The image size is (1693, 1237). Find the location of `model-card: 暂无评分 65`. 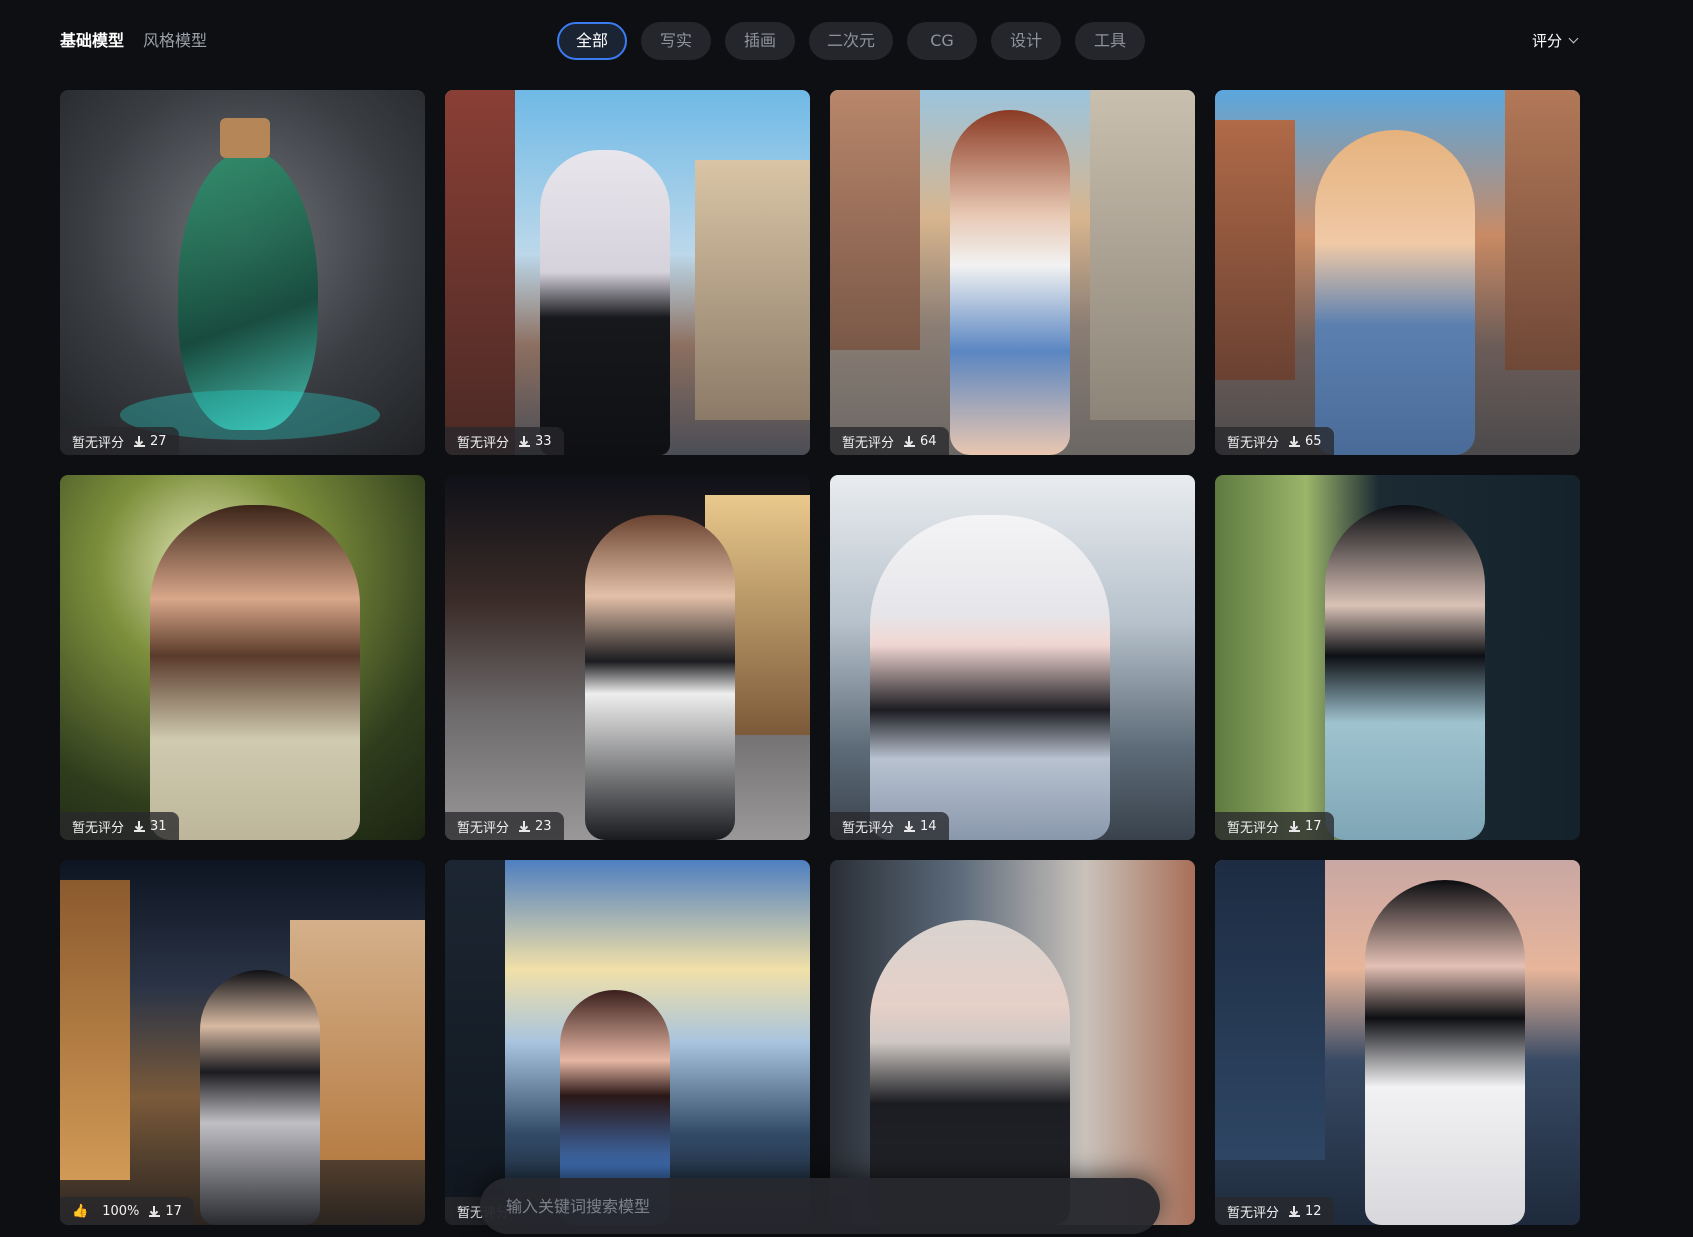

model-card: 暂无评分 65 is located at coordinates (1397, 272).